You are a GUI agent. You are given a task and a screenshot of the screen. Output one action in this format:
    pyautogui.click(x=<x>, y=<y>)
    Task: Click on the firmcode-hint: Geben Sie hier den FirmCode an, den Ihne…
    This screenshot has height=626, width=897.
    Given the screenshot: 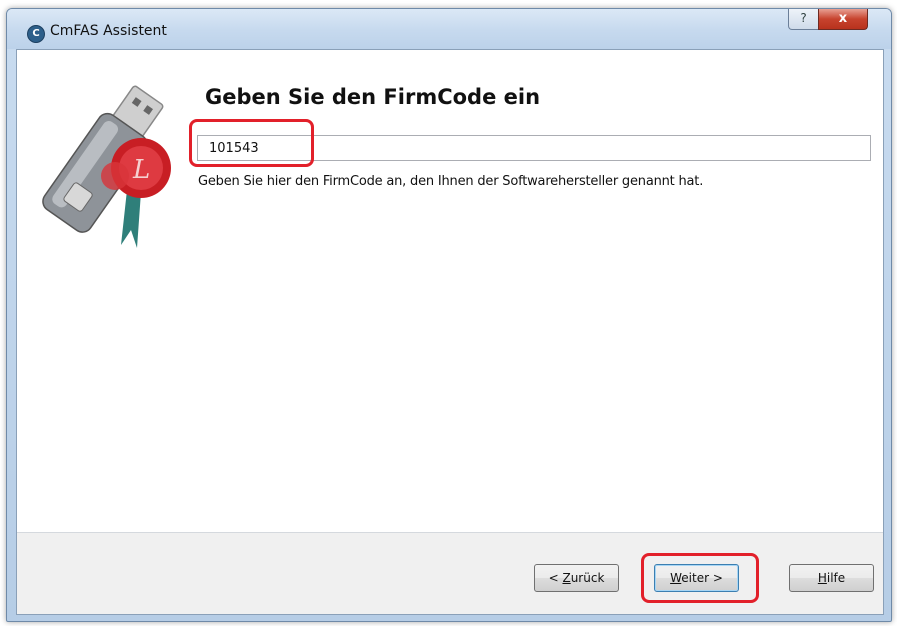 What is the action you would take?
    pyautogui.click(x=451, y=181)
    